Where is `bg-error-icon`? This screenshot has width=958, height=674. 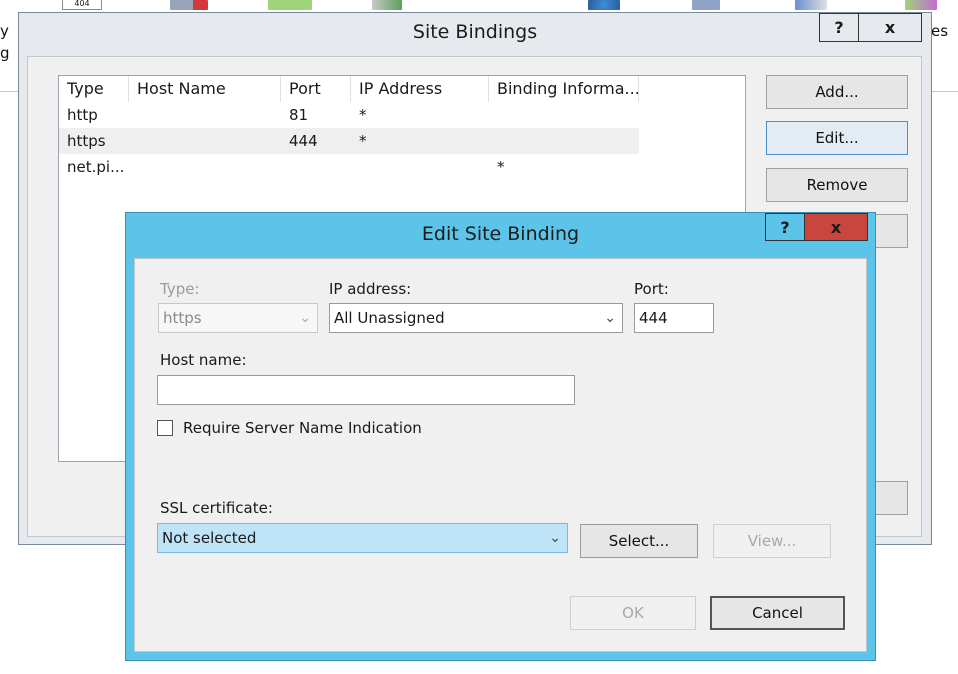 bg-error-icon is located at coordinates (189, 5).